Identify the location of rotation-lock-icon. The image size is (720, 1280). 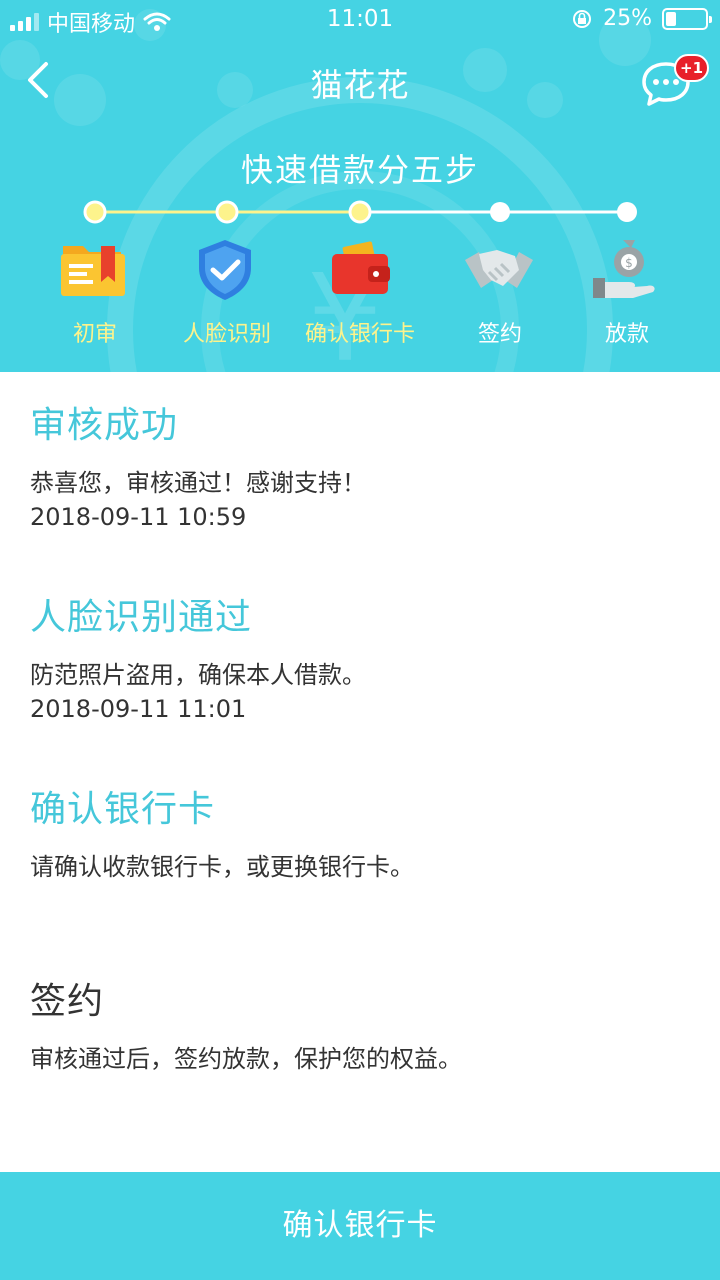
(582, 18).